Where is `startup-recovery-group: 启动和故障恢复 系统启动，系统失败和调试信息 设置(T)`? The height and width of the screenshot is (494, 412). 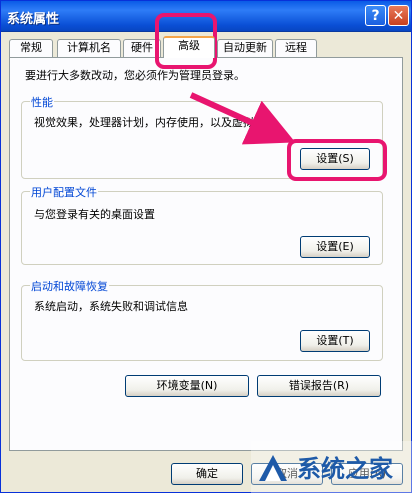 startup-recovery-group: 启动和故障恢复 系统启动，系统失败和调试信息 设置(T) is located at coordinates (202, 319).